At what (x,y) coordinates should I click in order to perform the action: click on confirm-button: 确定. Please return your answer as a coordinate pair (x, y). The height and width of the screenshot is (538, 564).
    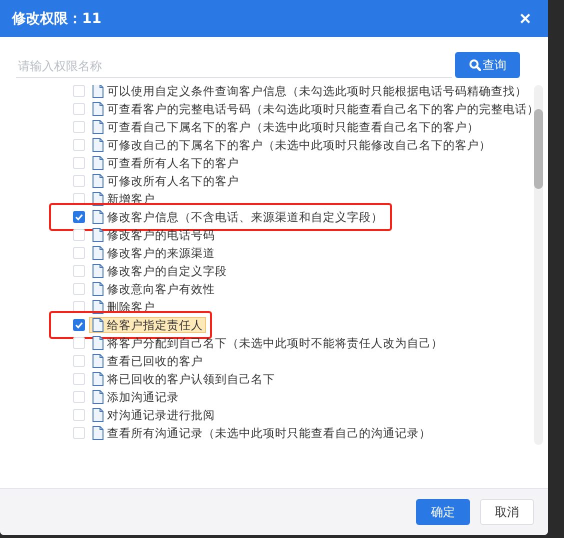
    Looking at the image, I should click on (443, 512).